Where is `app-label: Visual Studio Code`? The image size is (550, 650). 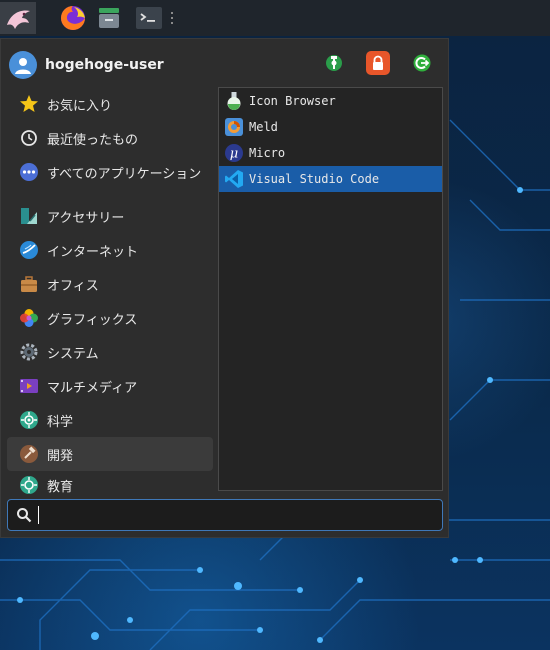 app-label: Visual Studio Code is located at coordinates (314, 179).